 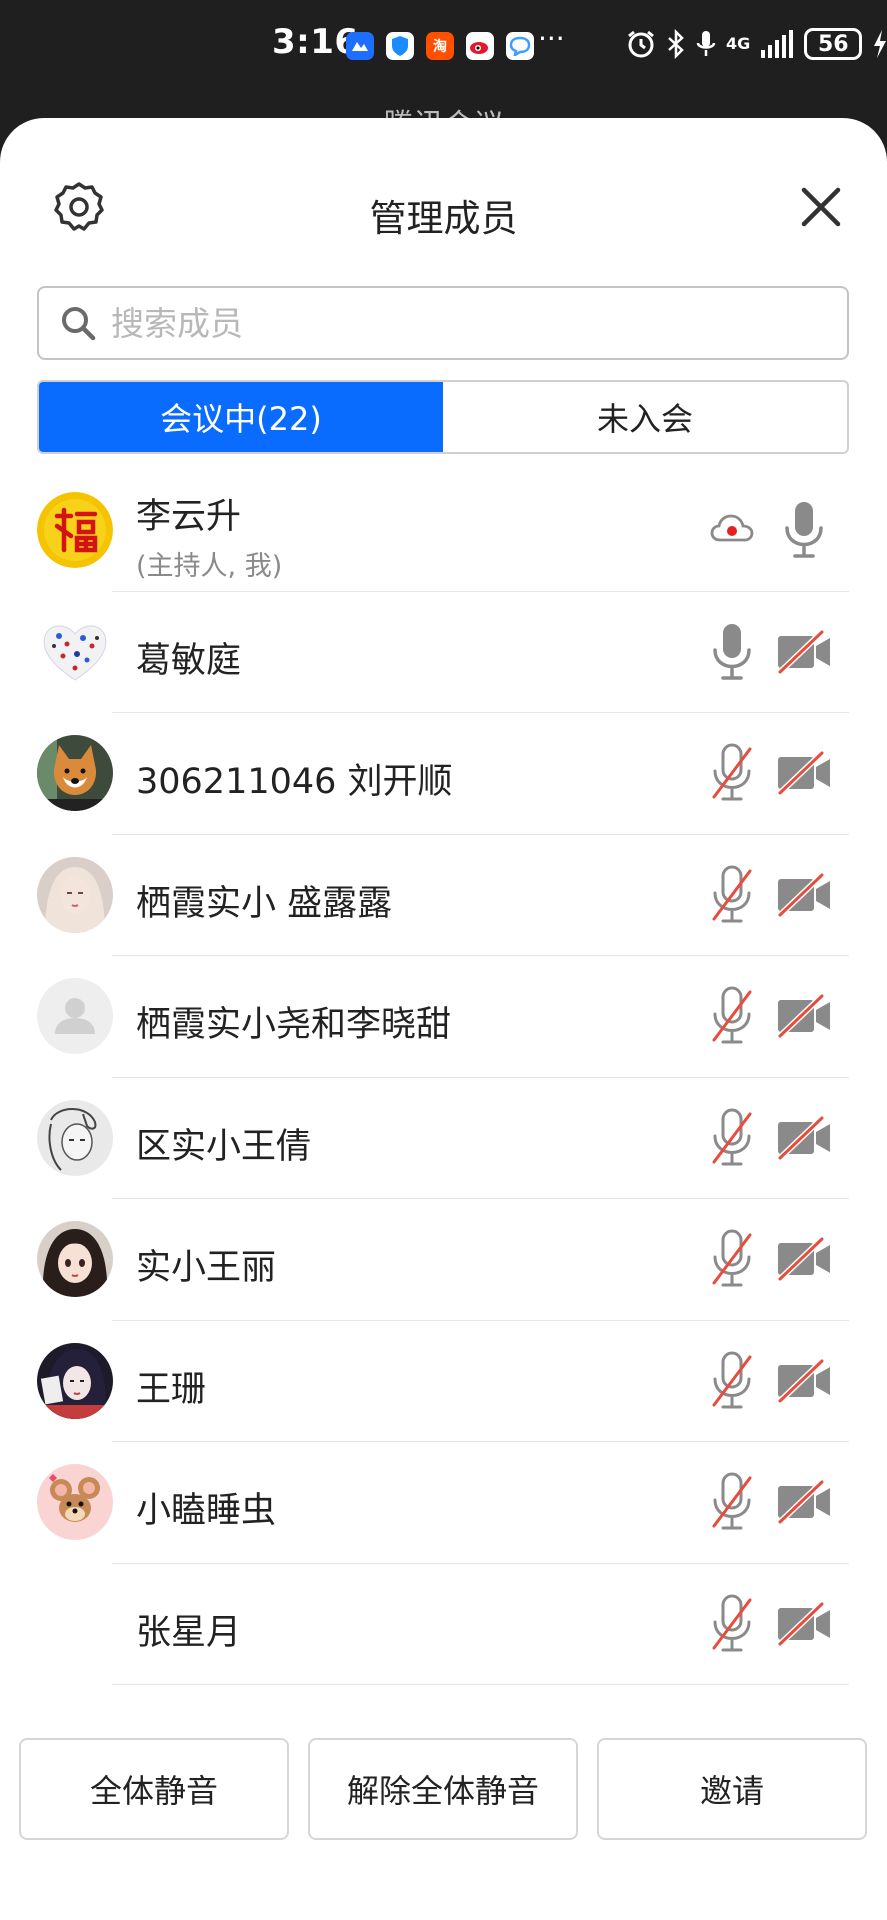 What do you see at coordinates (833, 44) in the screenshot?
I see `battery-level: 56` at bounding box center [833, 44].